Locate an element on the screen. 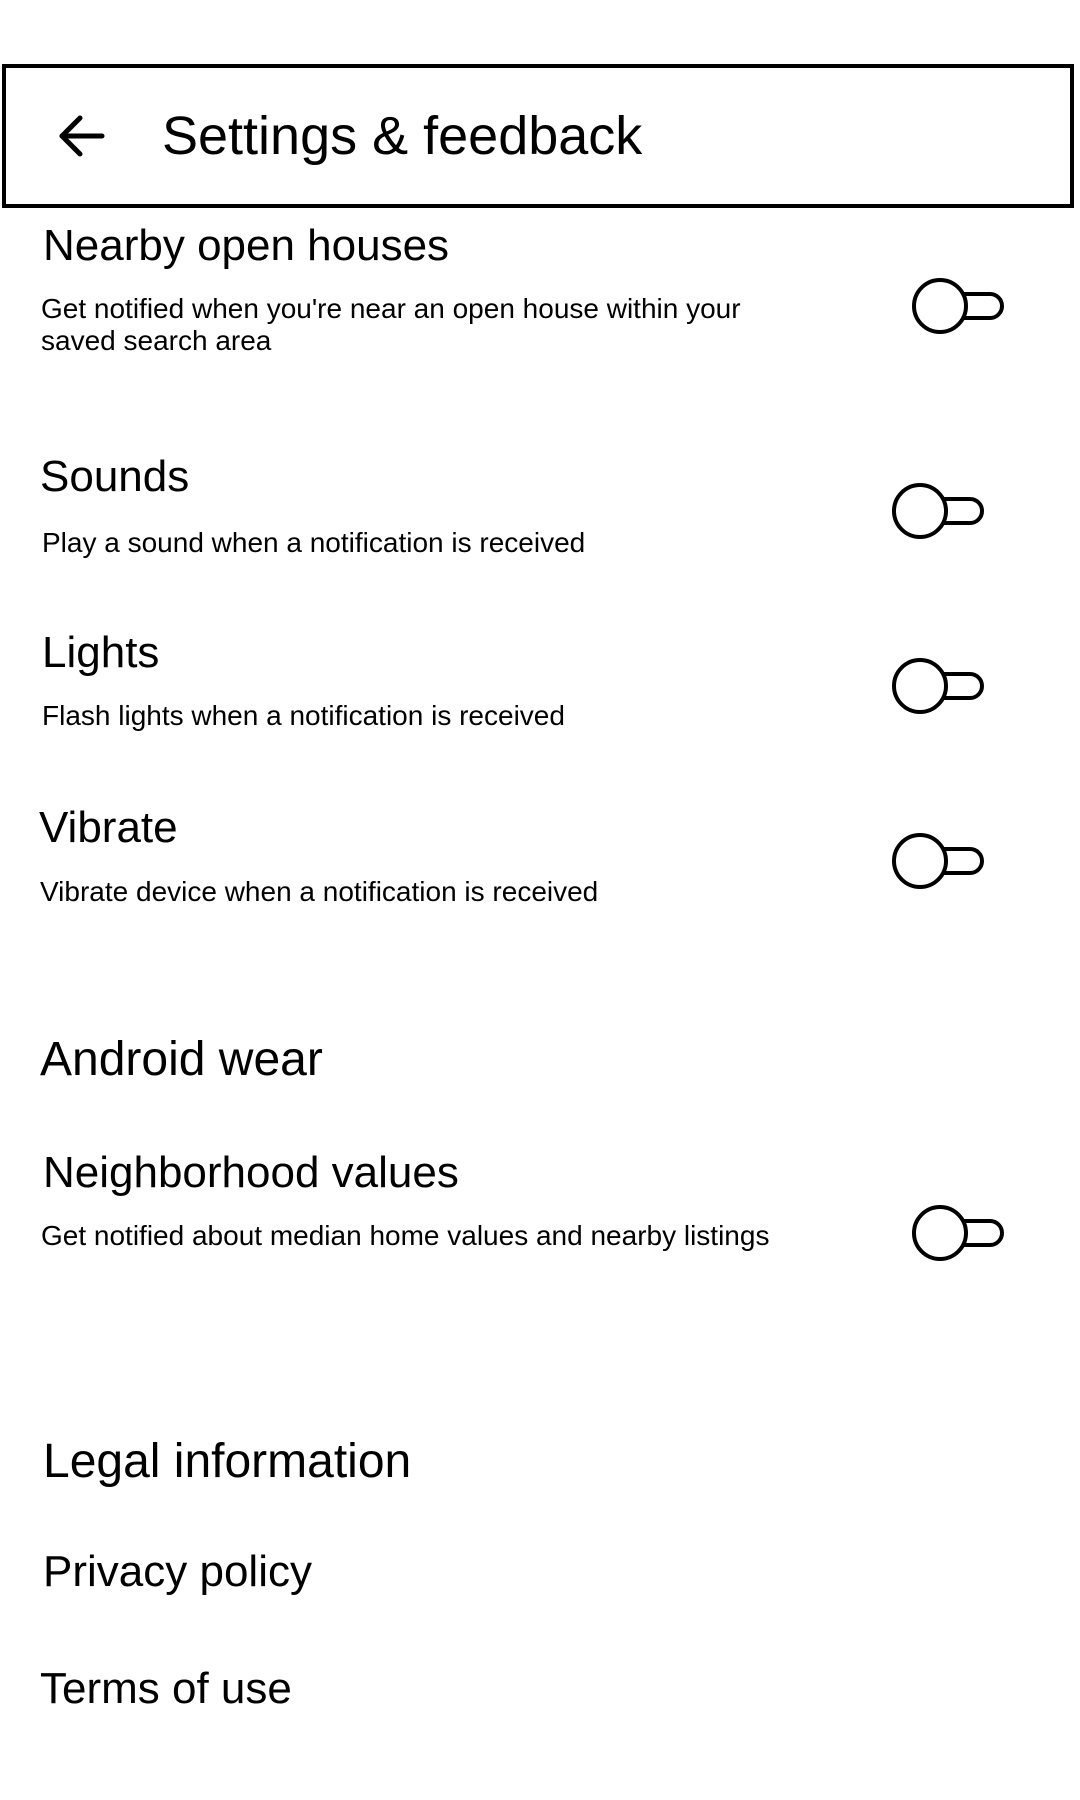 This screenshot has height=1800, width=1080. neighborhood-values-switch is located at coordinates (958, 1233).